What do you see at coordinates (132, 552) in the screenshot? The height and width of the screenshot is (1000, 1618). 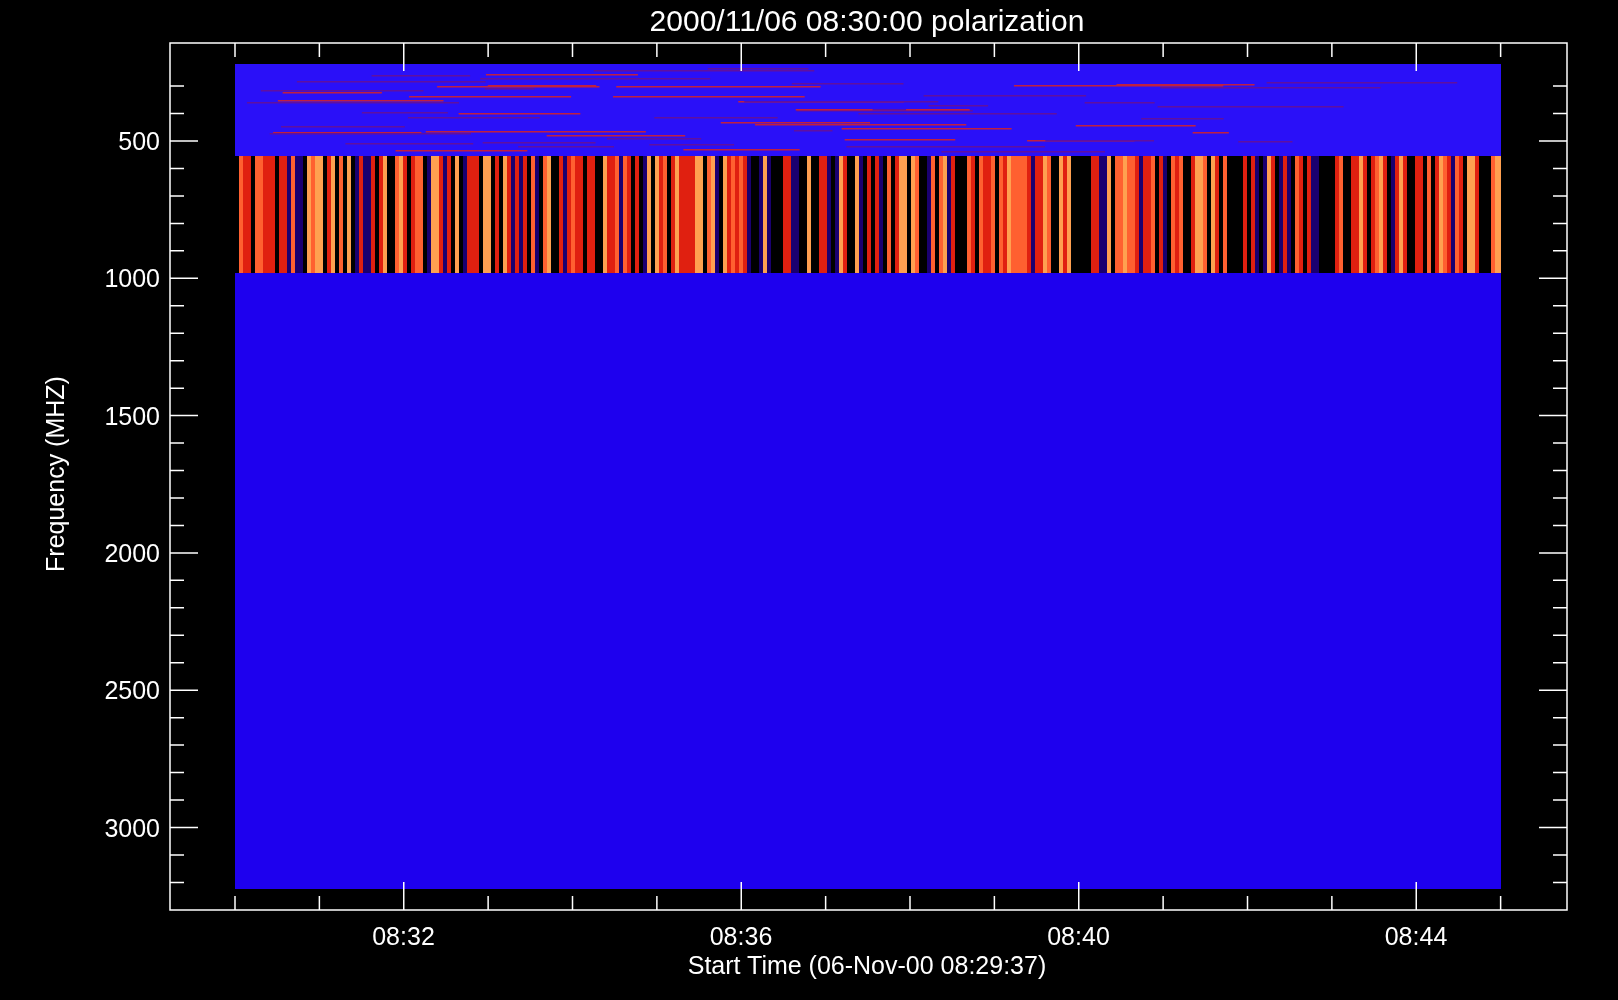 I see `y-tick-label: 2000` at bounding box center [132, 552].